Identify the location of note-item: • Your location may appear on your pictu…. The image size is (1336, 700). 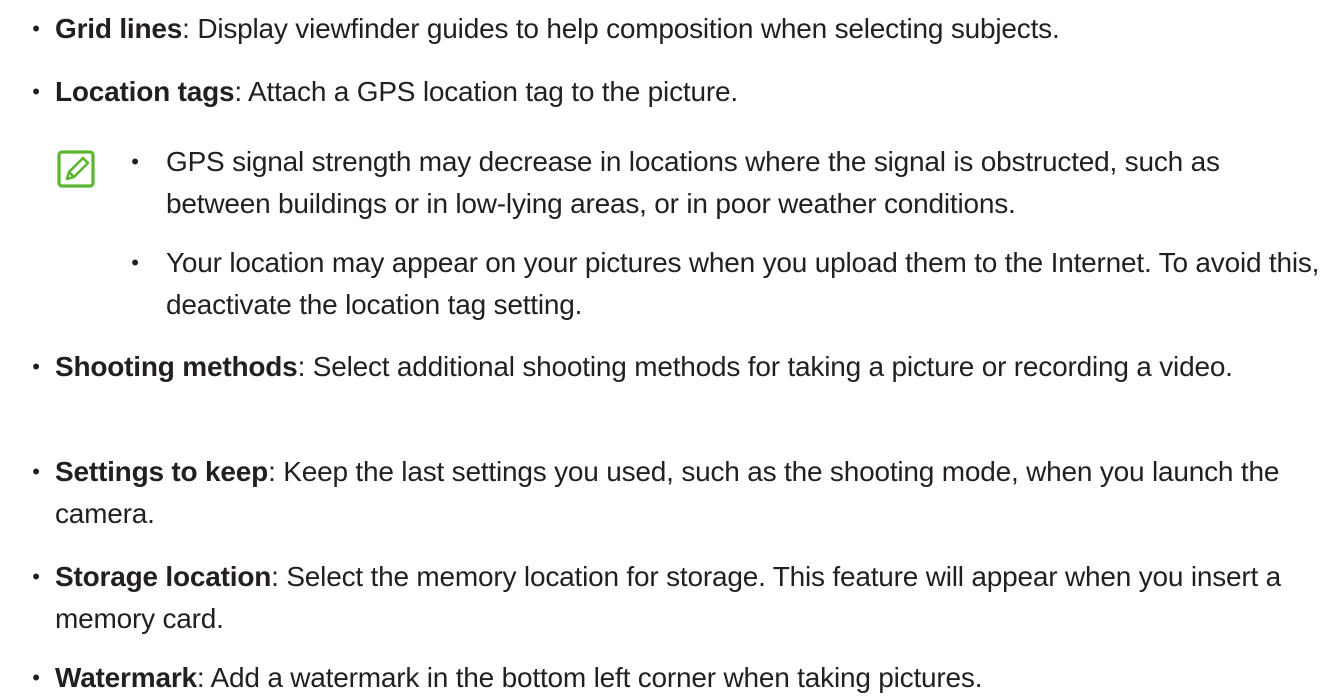
(668, 284).